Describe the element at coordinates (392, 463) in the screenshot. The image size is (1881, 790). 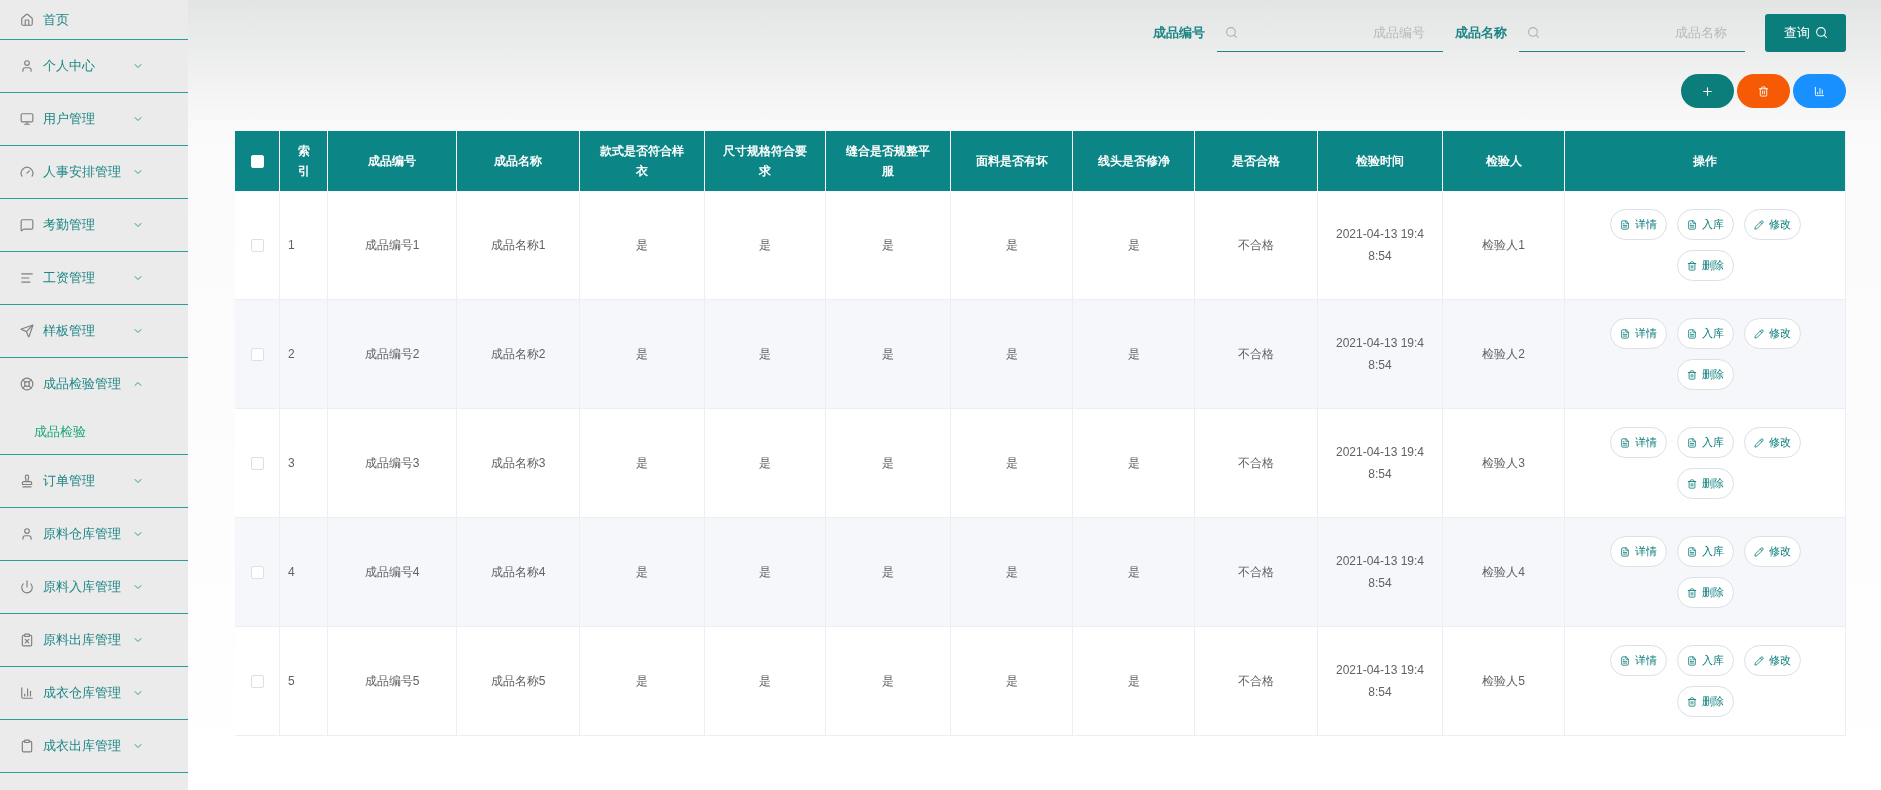
I see `table-cell-text: 成品编号3` at that location.